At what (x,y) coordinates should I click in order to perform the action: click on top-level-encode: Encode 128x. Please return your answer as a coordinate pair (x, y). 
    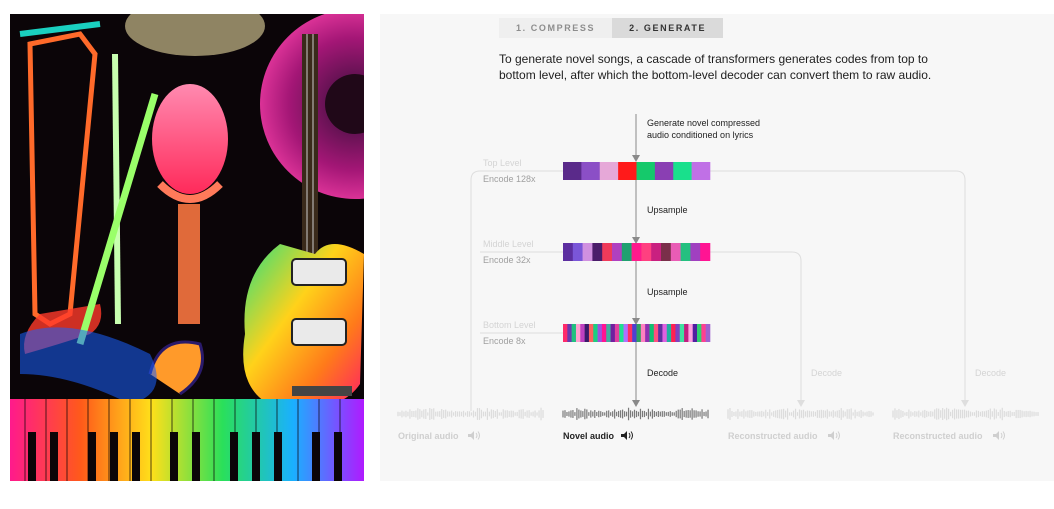
    Looking at the image, I should click on (509, 179).